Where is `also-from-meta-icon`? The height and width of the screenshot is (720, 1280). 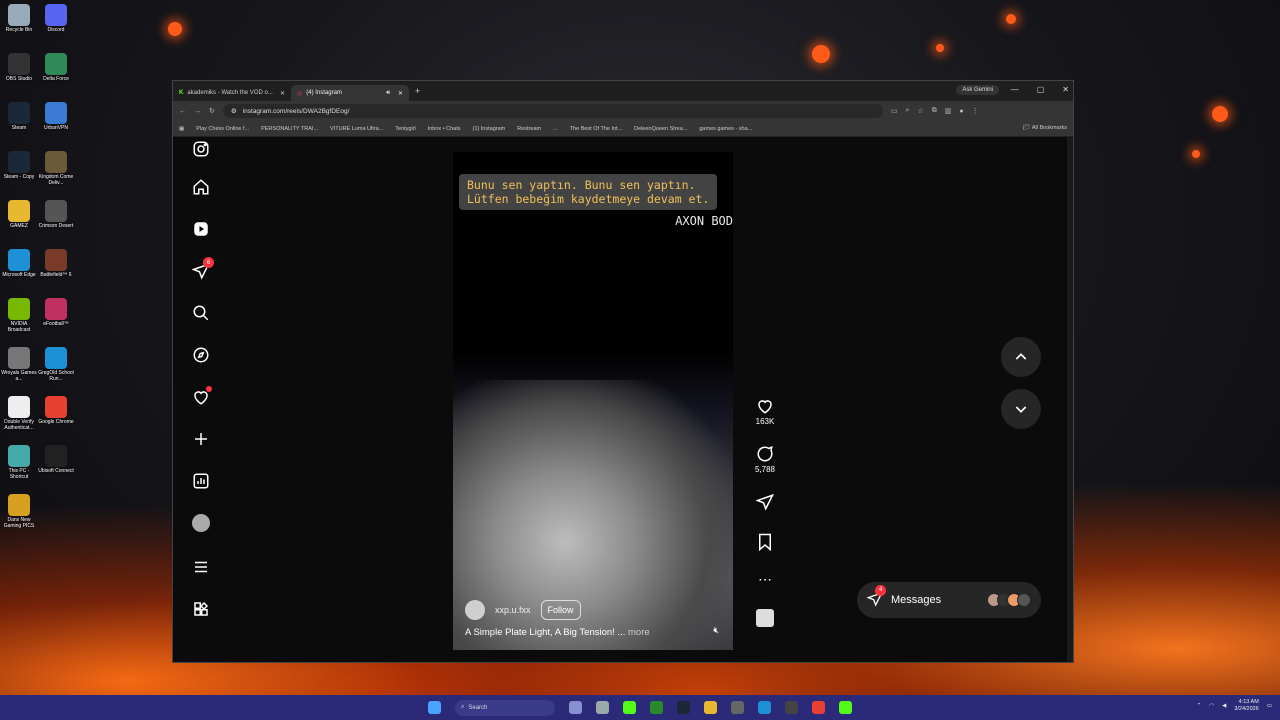
also-from-meta-icon is located at coordinates (201, 609).